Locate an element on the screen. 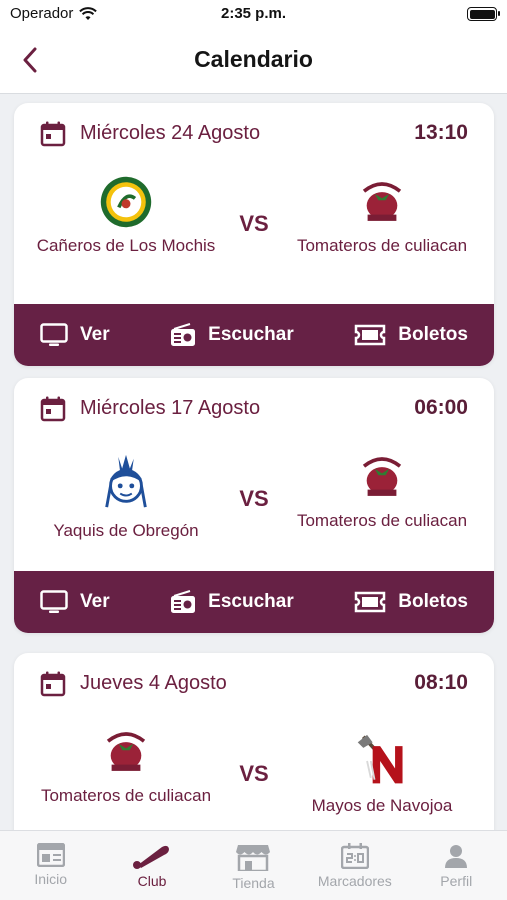 The image size is (507, 900). tab-label: Perfil is located at coordinates (456, 881).